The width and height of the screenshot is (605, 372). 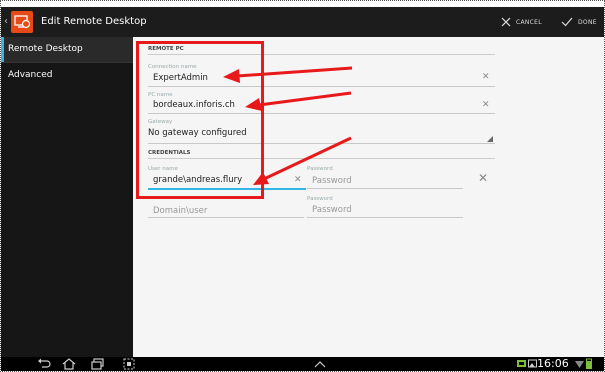 What do you see at coordinates (98, 364) in the screenshot?
I see `recent-apps-icon` at bounding box center [98, 364].